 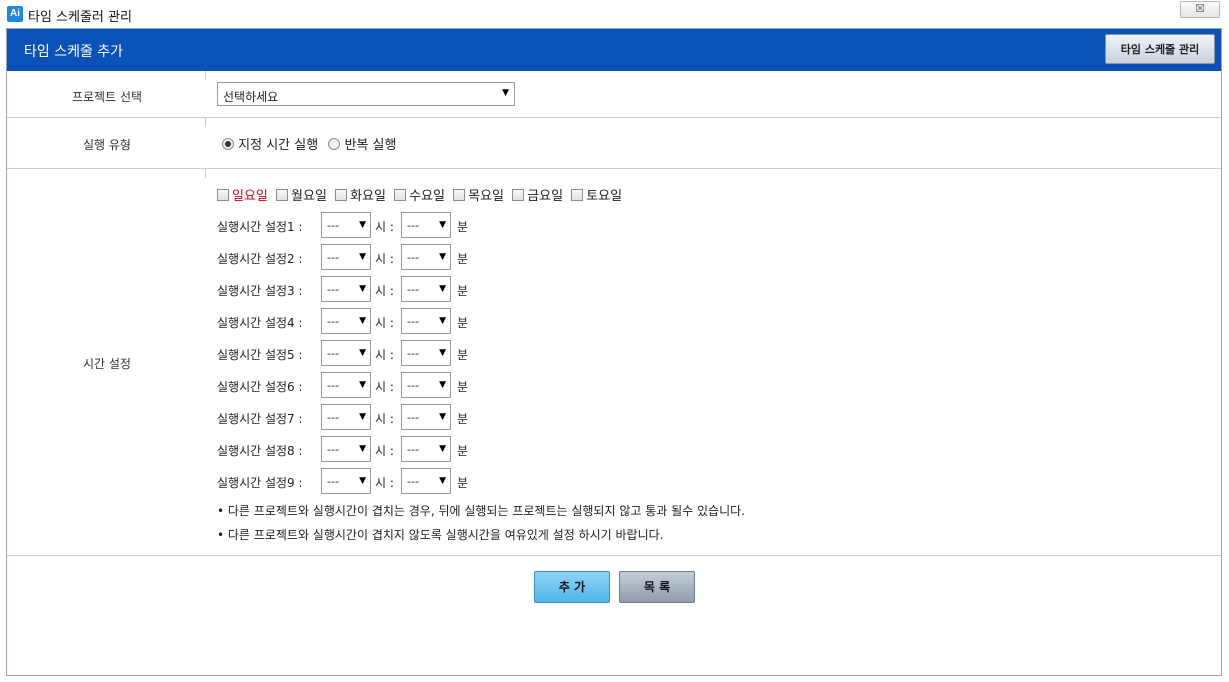 I want to click on run-type-label: 실행 유형, so click(x=107, y=145).